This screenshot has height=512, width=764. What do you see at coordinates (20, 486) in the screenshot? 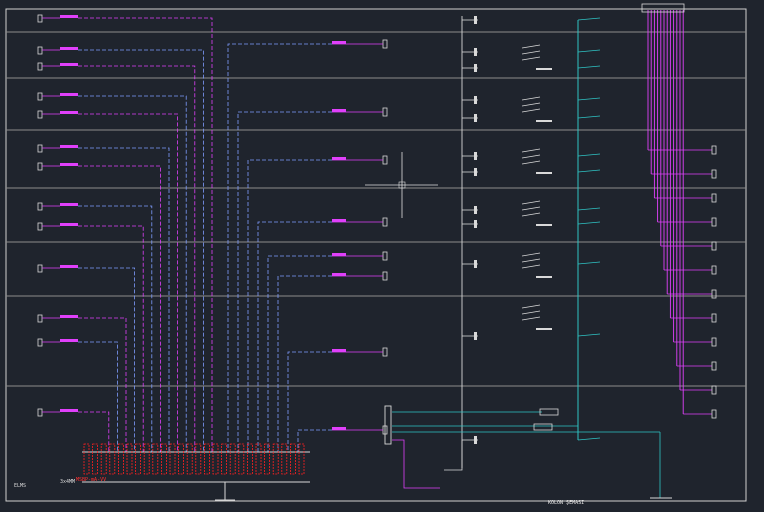
I see `bottom-left-label: ELMS` at bounding box center [20, 486].